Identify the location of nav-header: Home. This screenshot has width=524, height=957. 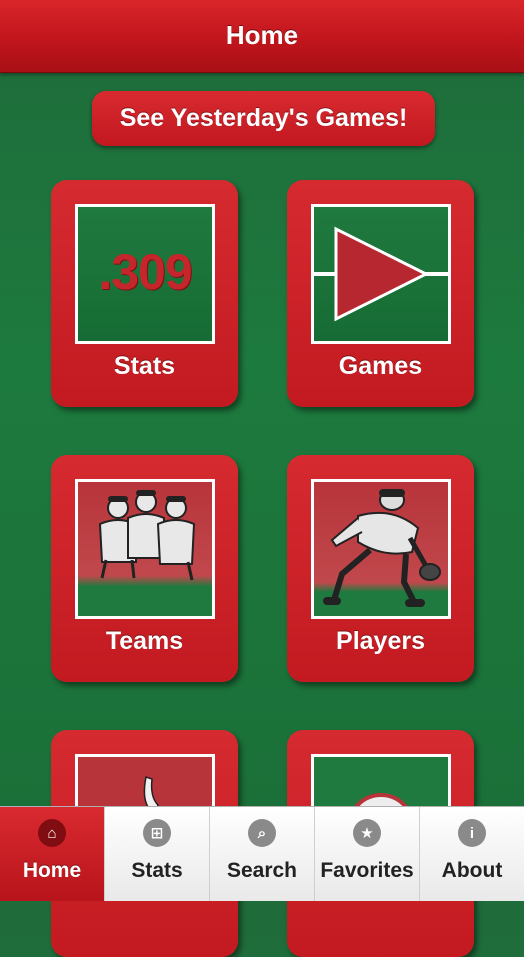
(262, 36).